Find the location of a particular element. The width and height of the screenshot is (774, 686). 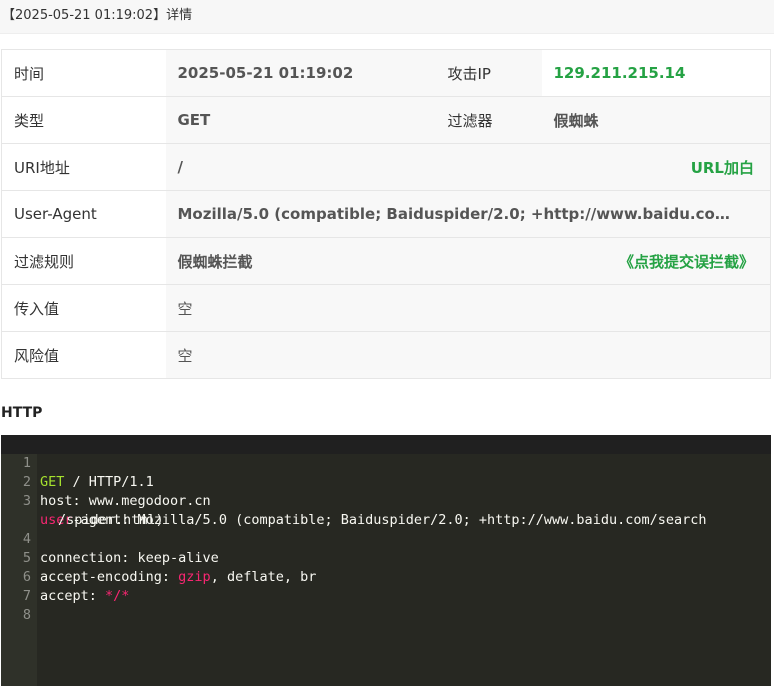

type-label: 类型 is located at coordinates (83, 120).